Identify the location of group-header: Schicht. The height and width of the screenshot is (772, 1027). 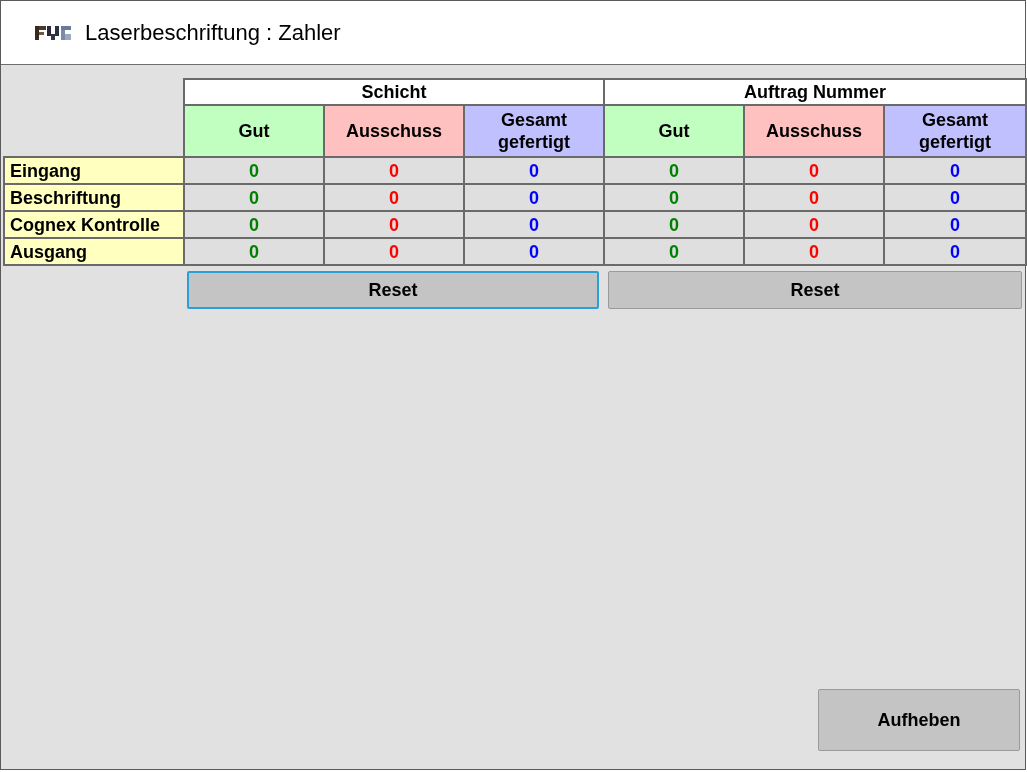
(394, 92).